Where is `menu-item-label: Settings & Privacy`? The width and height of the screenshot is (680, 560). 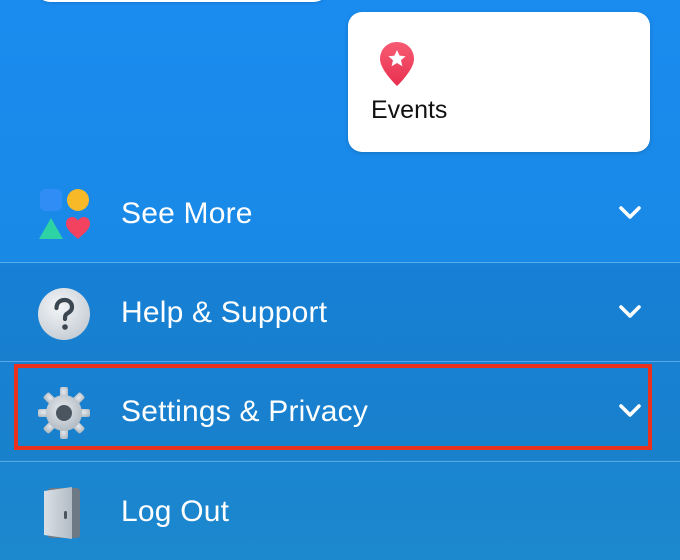 menu-item-label: Settings & Privacy is located at coordinates (245, 411).